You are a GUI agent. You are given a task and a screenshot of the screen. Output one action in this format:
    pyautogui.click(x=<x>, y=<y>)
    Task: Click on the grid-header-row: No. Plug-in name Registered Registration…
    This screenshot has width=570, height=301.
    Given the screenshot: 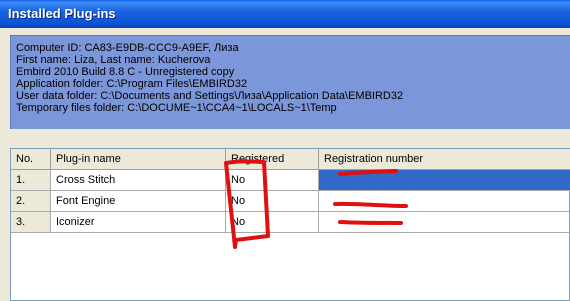 What is the action you would take?
    pyautogui.click(x=290, y=159)
    